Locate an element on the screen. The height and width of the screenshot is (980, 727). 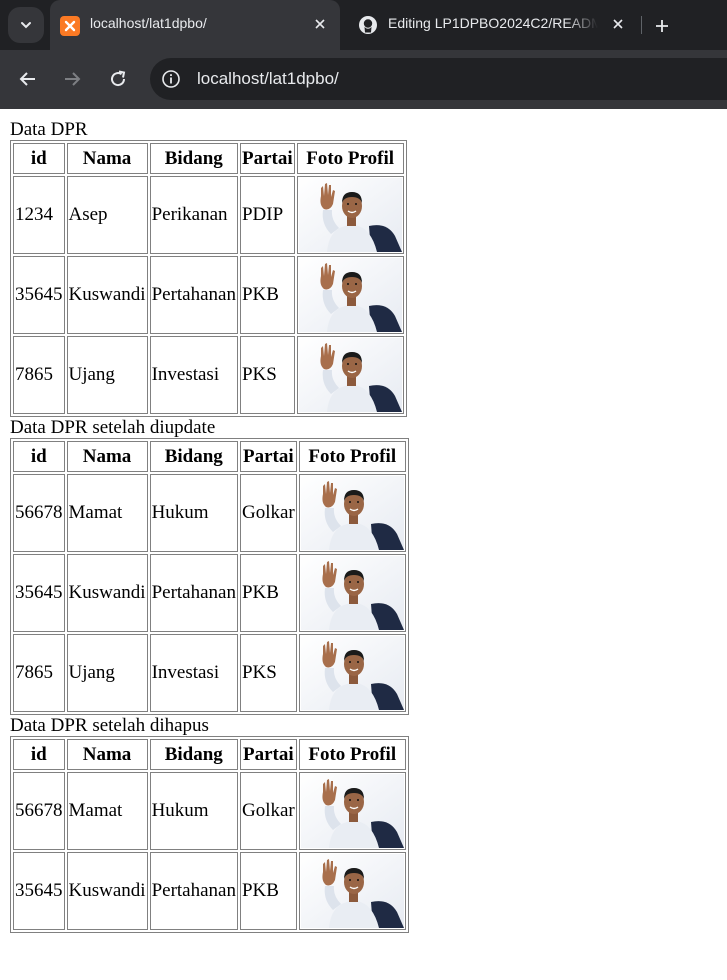
reload-icon is located at coordinates (118, 78).